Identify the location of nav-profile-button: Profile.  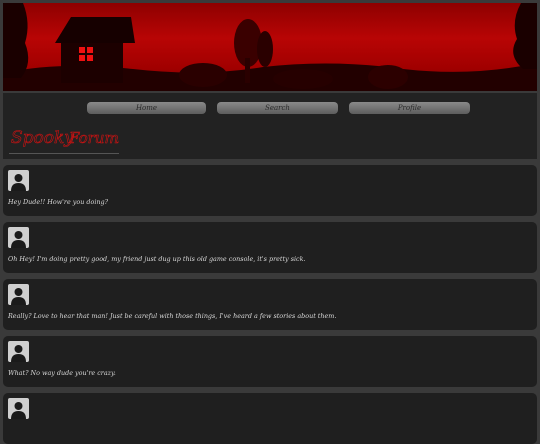
(409, 108).